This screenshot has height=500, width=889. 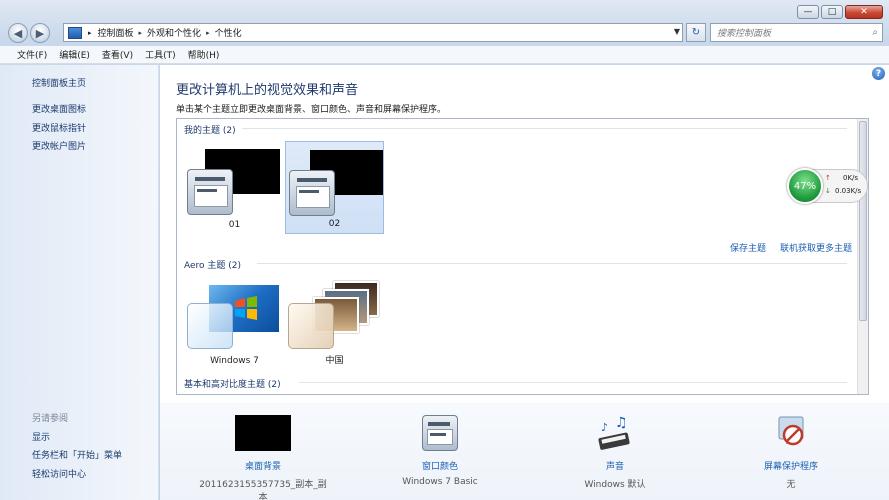 What do you see at coordinates (440, 433) in the screenshot?
I see `window-color-icon` at bounding box center [440, 433].